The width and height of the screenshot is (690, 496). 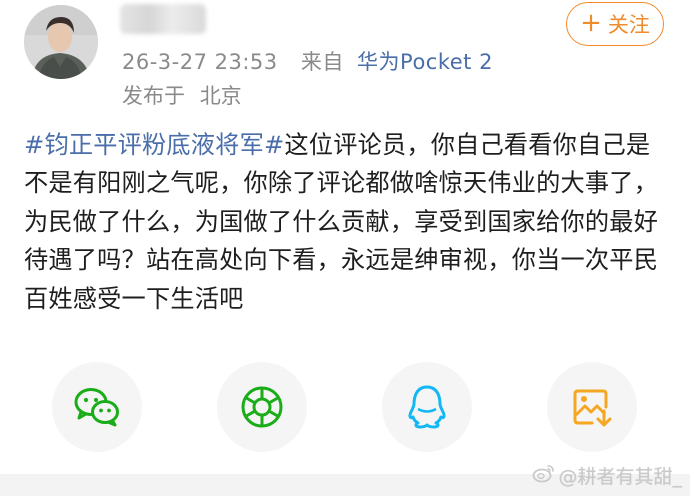 What do you see at coordinates (322, 62) in the screenshot?
I see `source-prefix: 来自` at bounding box center [322, 62].